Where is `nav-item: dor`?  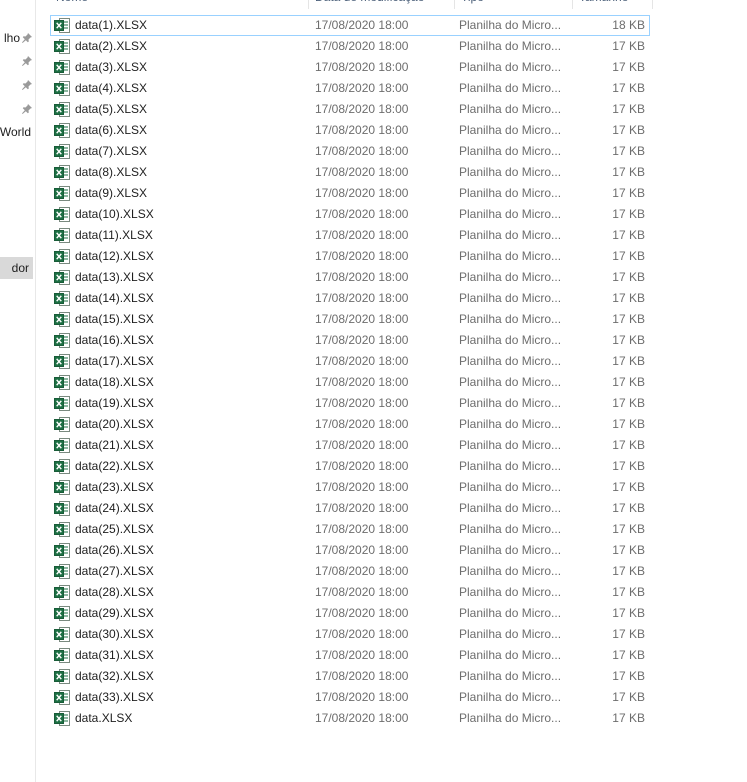
nav-item: dor is located at coordinates (16, 268).